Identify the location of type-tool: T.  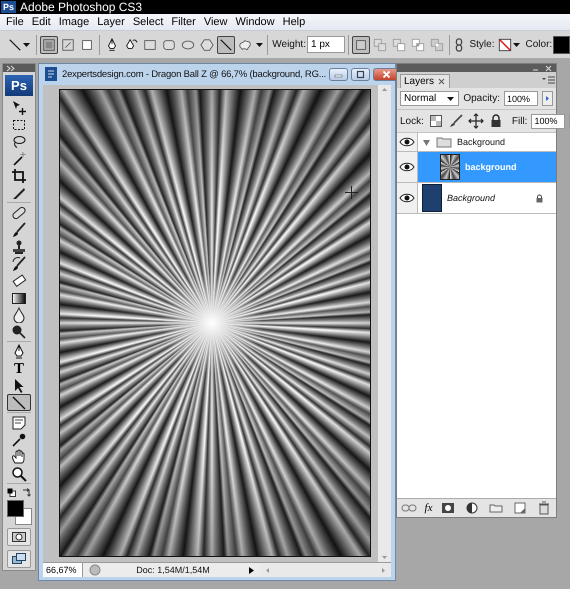
(19, 368).